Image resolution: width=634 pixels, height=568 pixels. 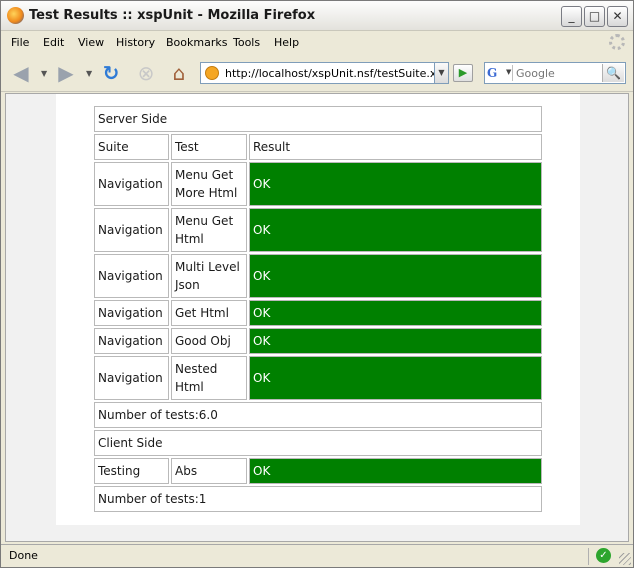 What do you see at coordinates (21, 73) in the screenshot?
I see `back-arrow-icon: ◀` at bounding box center [21, 73].